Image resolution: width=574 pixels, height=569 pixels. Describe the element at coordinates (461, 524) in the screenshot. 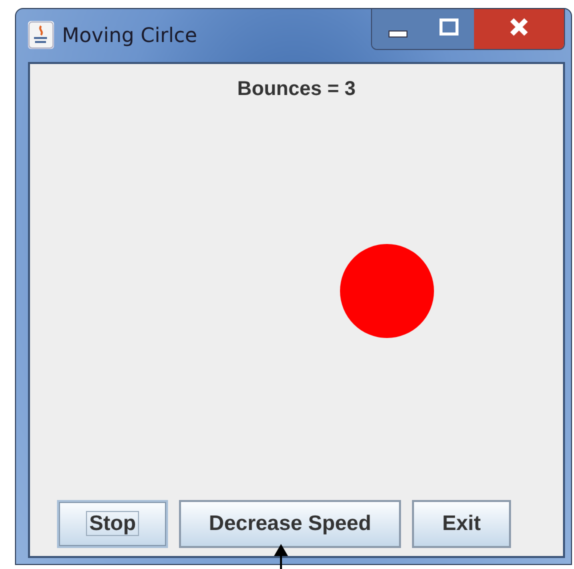

I see `action-button: Exit` at that location.